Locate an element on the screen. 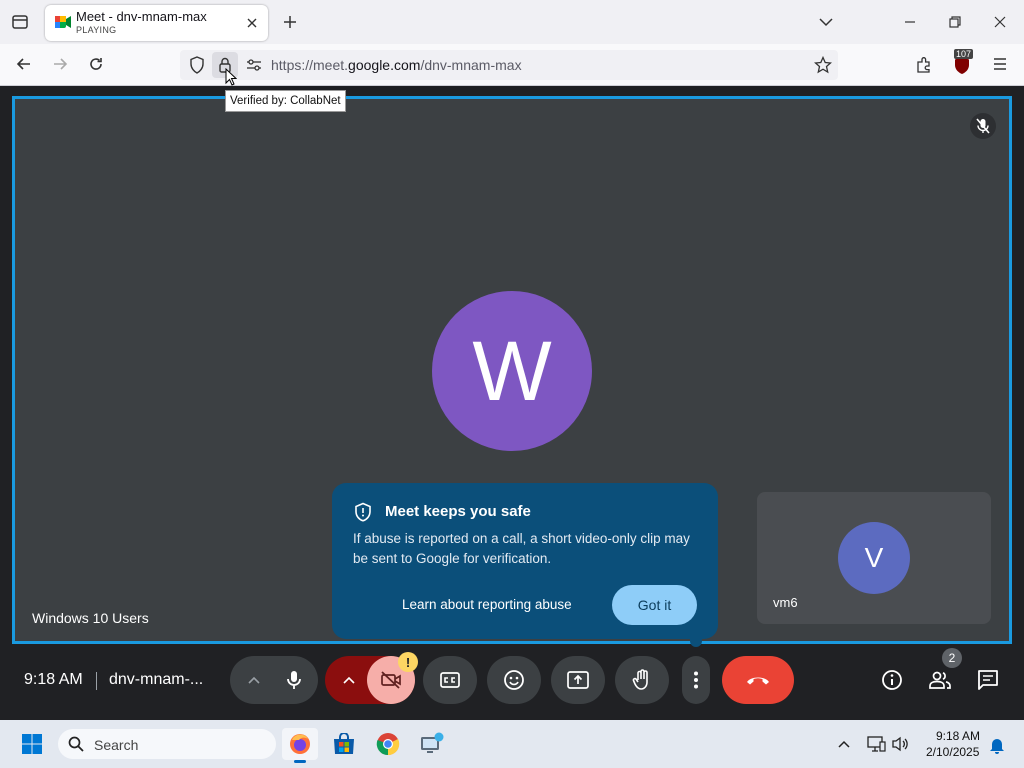 Image resolution: width=1024 pixels, height=768 pixels. shield-check-icon is located at coordinates (363, 514).